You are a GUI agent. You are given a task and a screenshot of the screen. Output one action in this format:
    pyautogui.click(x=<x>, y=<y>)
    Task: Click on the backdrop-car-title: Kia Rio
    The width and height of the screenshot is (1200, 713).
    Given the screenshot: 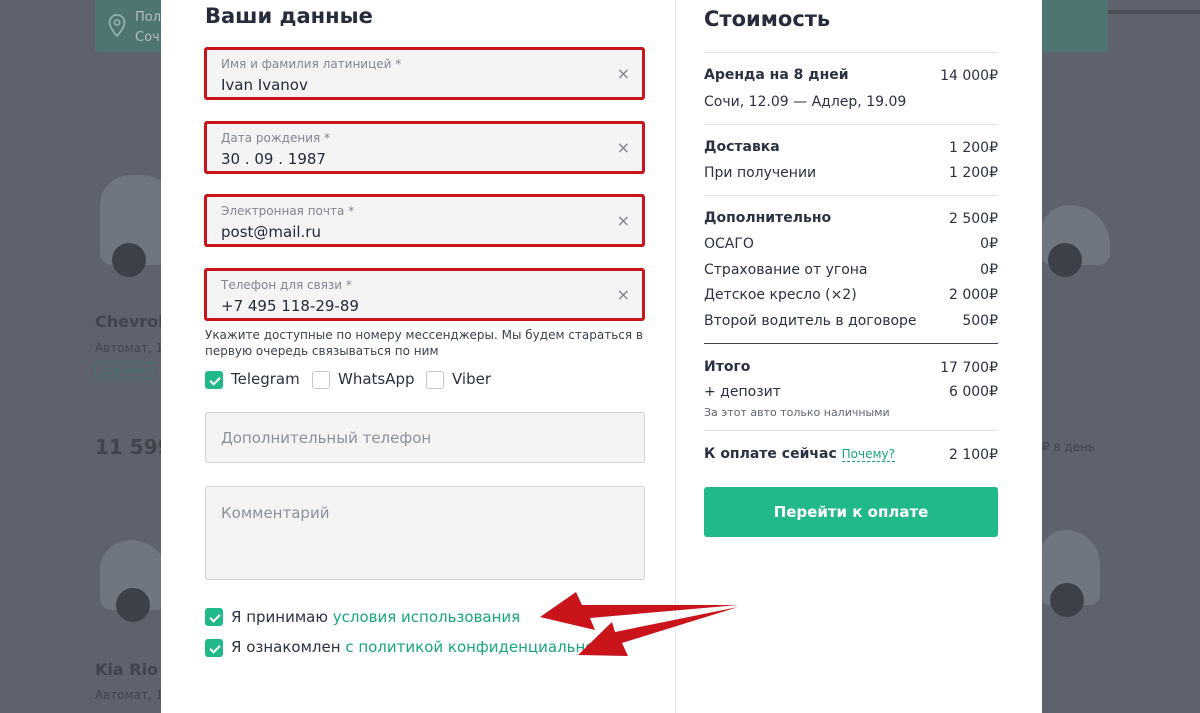 What is the action you would take?
    pyautogui.click(x=127, y=669)
    